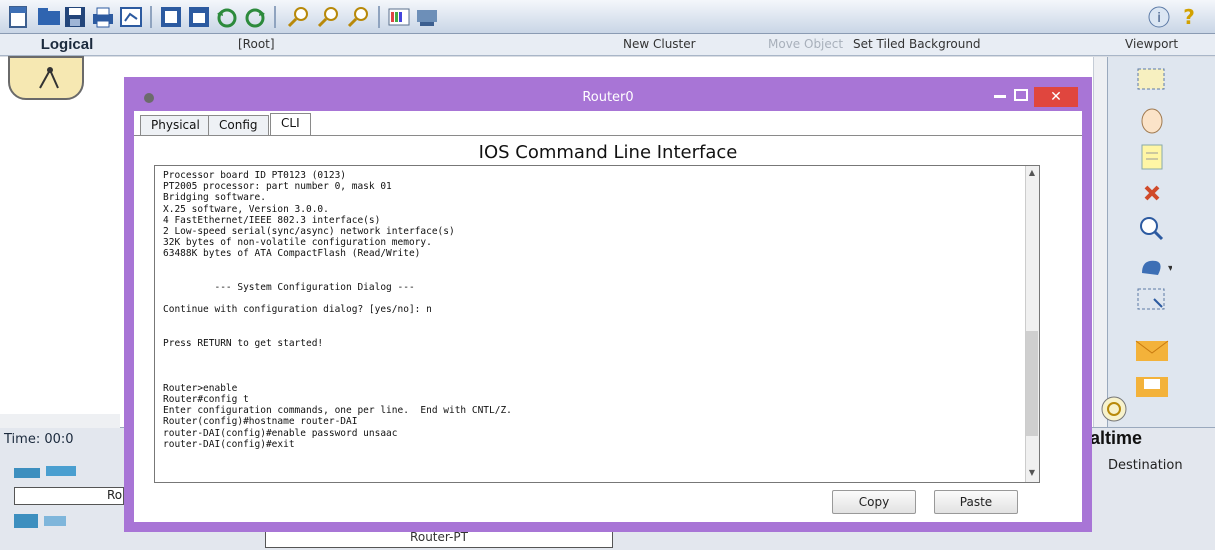 The height and width of the screenshot is (550, 1215). Describe the element at coordinates (214, 198) in the screenshot. I see `console-line: Bridging software.` at that location.